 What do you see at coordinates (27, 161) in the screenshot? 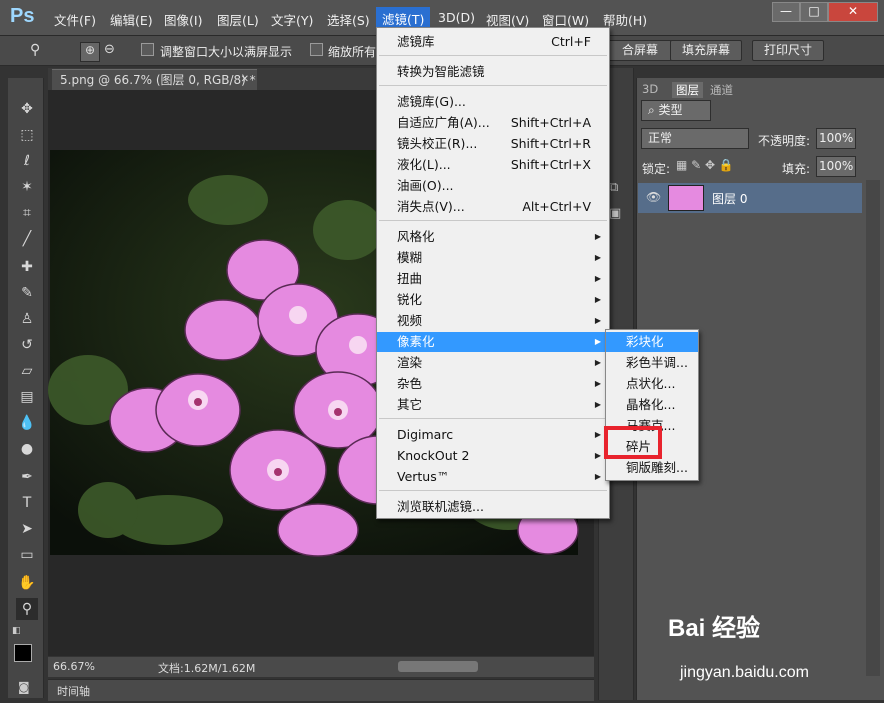
I see `lasso-tool-icon: ℓ` at bounding box center [27, 161].